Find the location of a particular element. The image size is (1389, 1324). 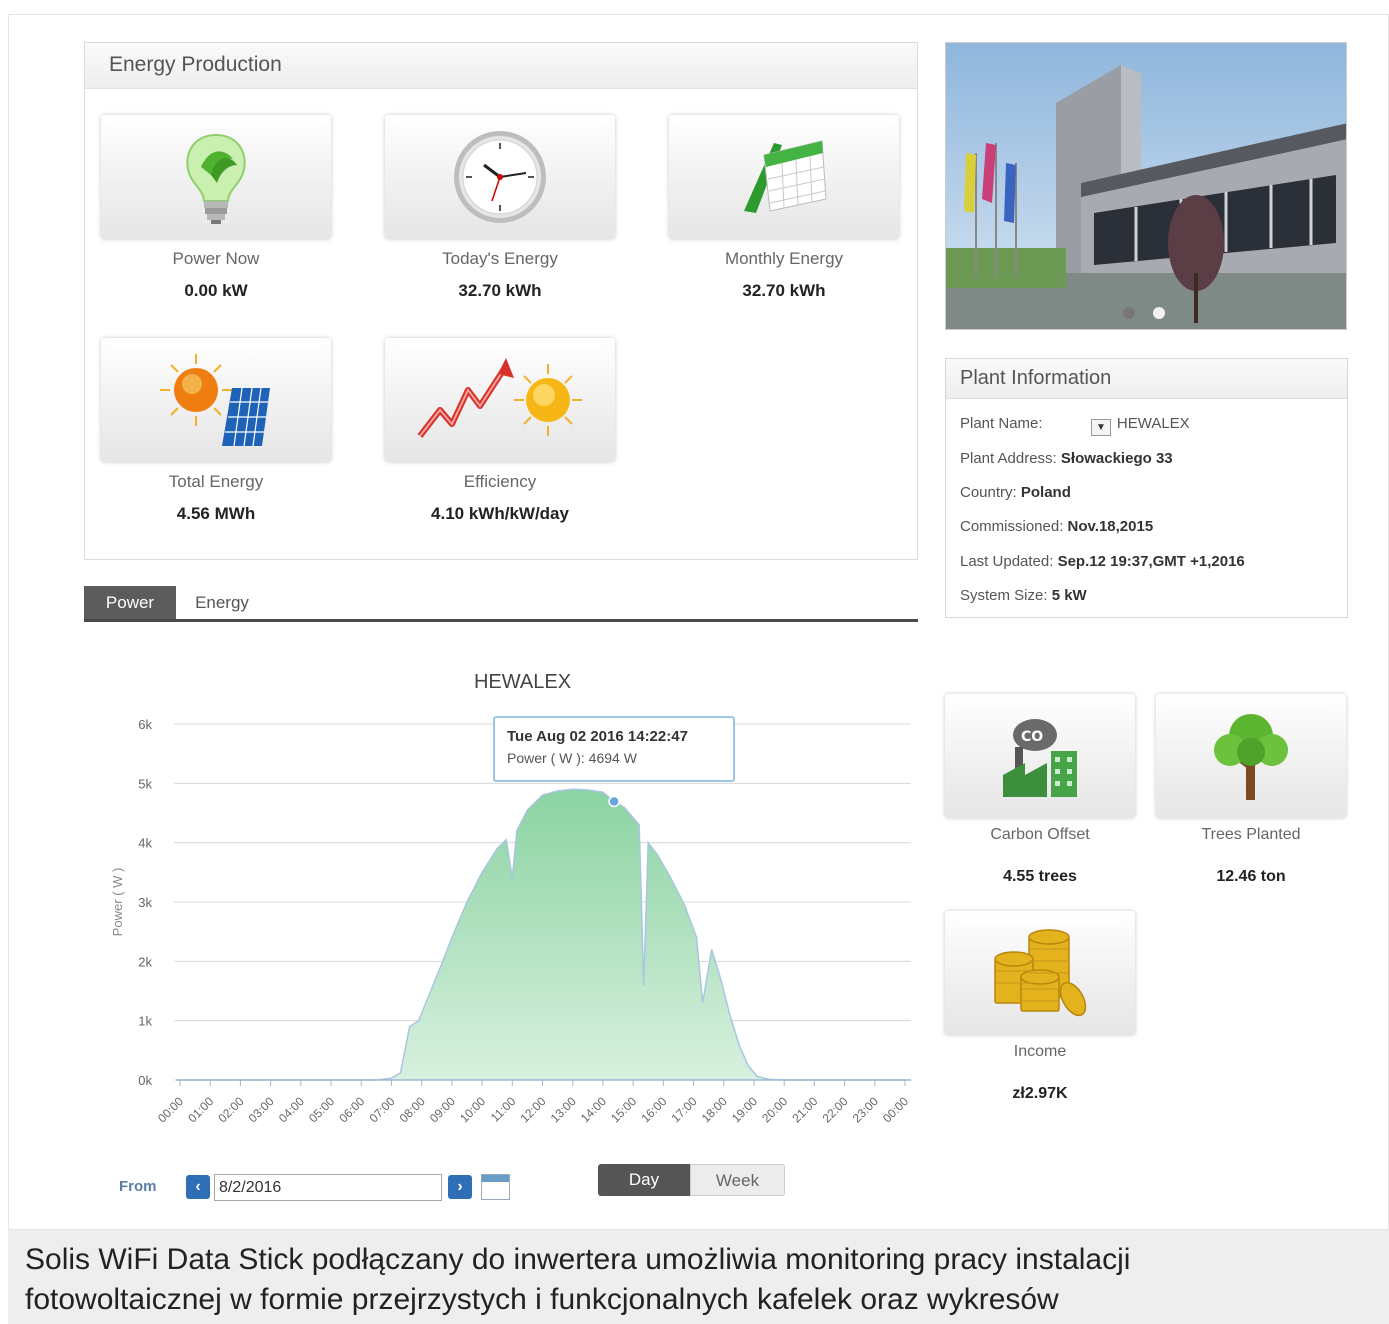

tooltip-time: Tue Aug 02 2016 14:22:47 is located at coordinates (597, 736).